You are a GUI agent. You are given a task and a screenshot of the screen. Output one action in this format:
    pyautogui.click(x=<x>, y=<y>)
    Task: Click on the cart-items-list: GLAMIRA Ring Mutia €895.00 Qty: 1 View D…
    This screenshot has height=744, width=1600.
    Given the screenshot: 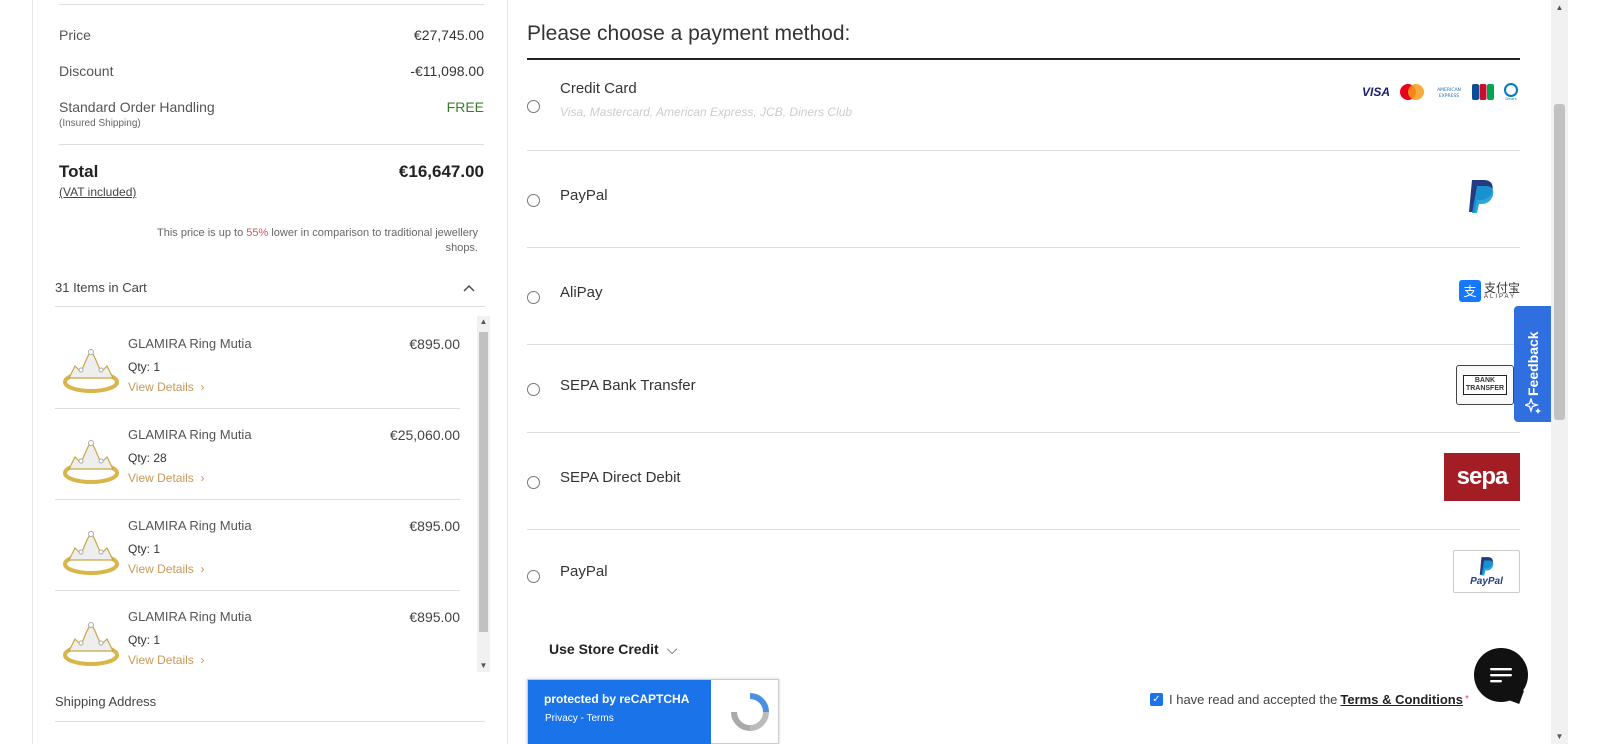 What is the action you would take?
    pyautogui.click(x=275, y=495)
    